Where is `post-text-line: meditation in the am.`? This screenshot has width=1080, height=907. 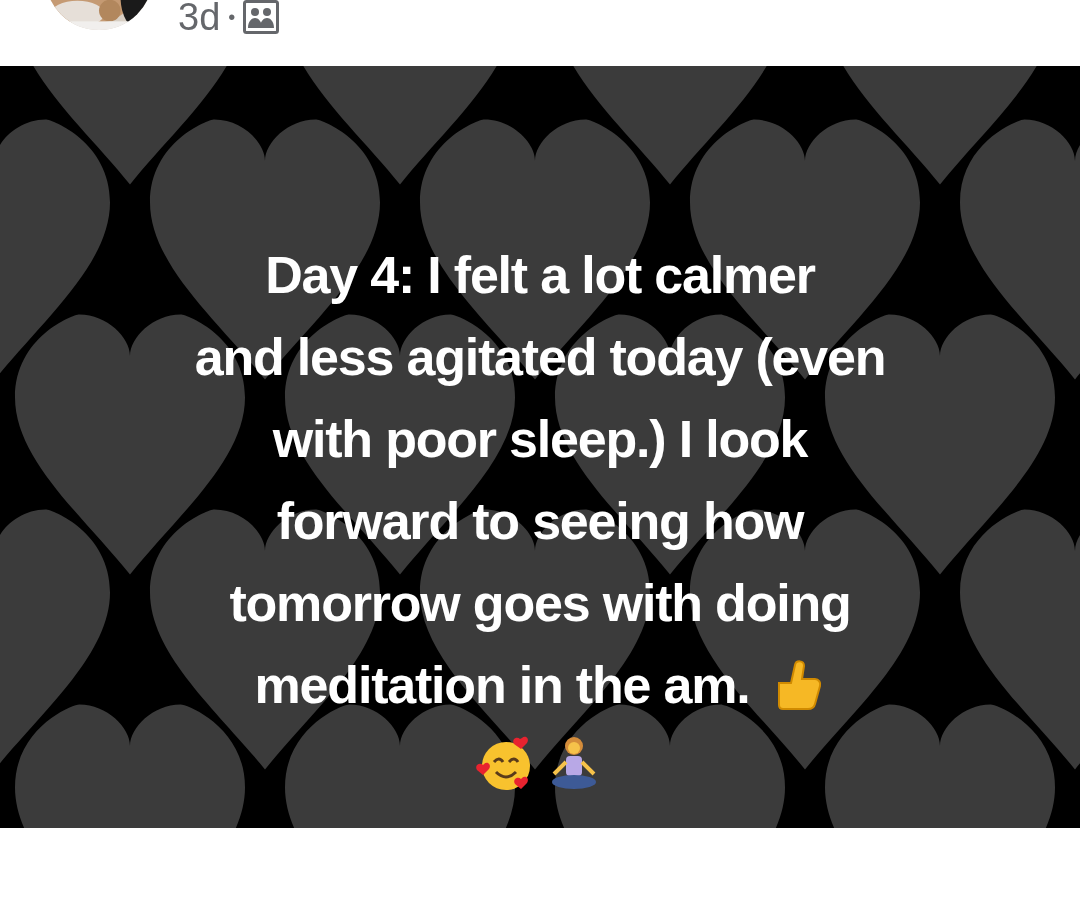 post-text-line: meditation in the am. is located at coordinates (502, 685).